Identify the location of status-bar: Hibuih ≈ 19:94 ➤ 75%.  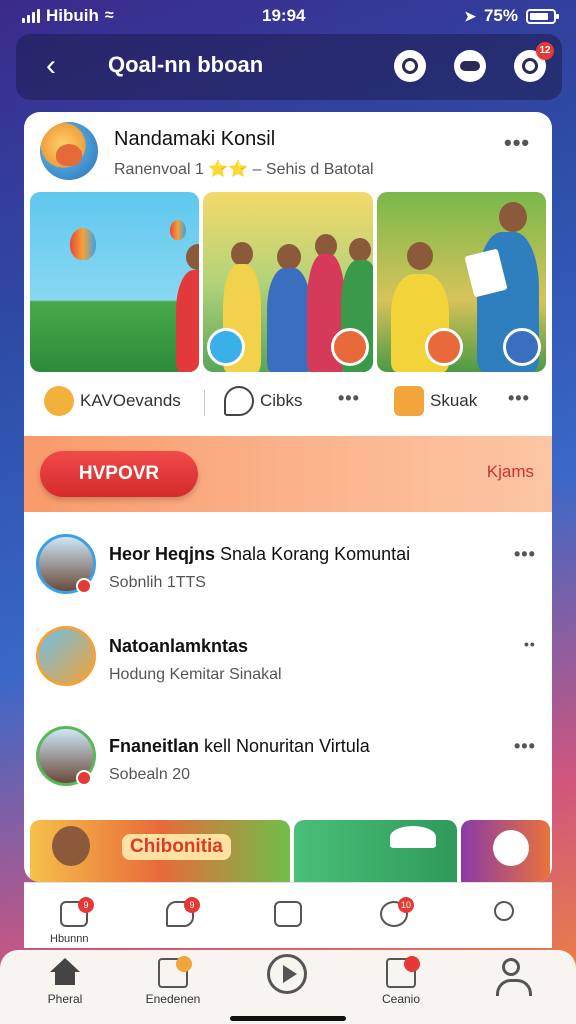
(288, 17).